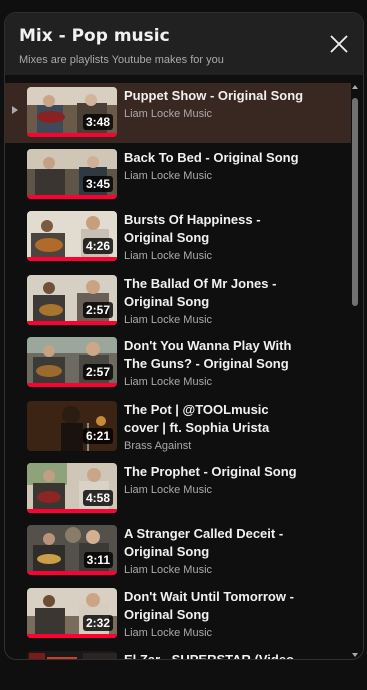 The image size is (367, 690). I want to click on playlist-item: El Zar - SUPERSTAR (Video Oficial), so click(178, 653).